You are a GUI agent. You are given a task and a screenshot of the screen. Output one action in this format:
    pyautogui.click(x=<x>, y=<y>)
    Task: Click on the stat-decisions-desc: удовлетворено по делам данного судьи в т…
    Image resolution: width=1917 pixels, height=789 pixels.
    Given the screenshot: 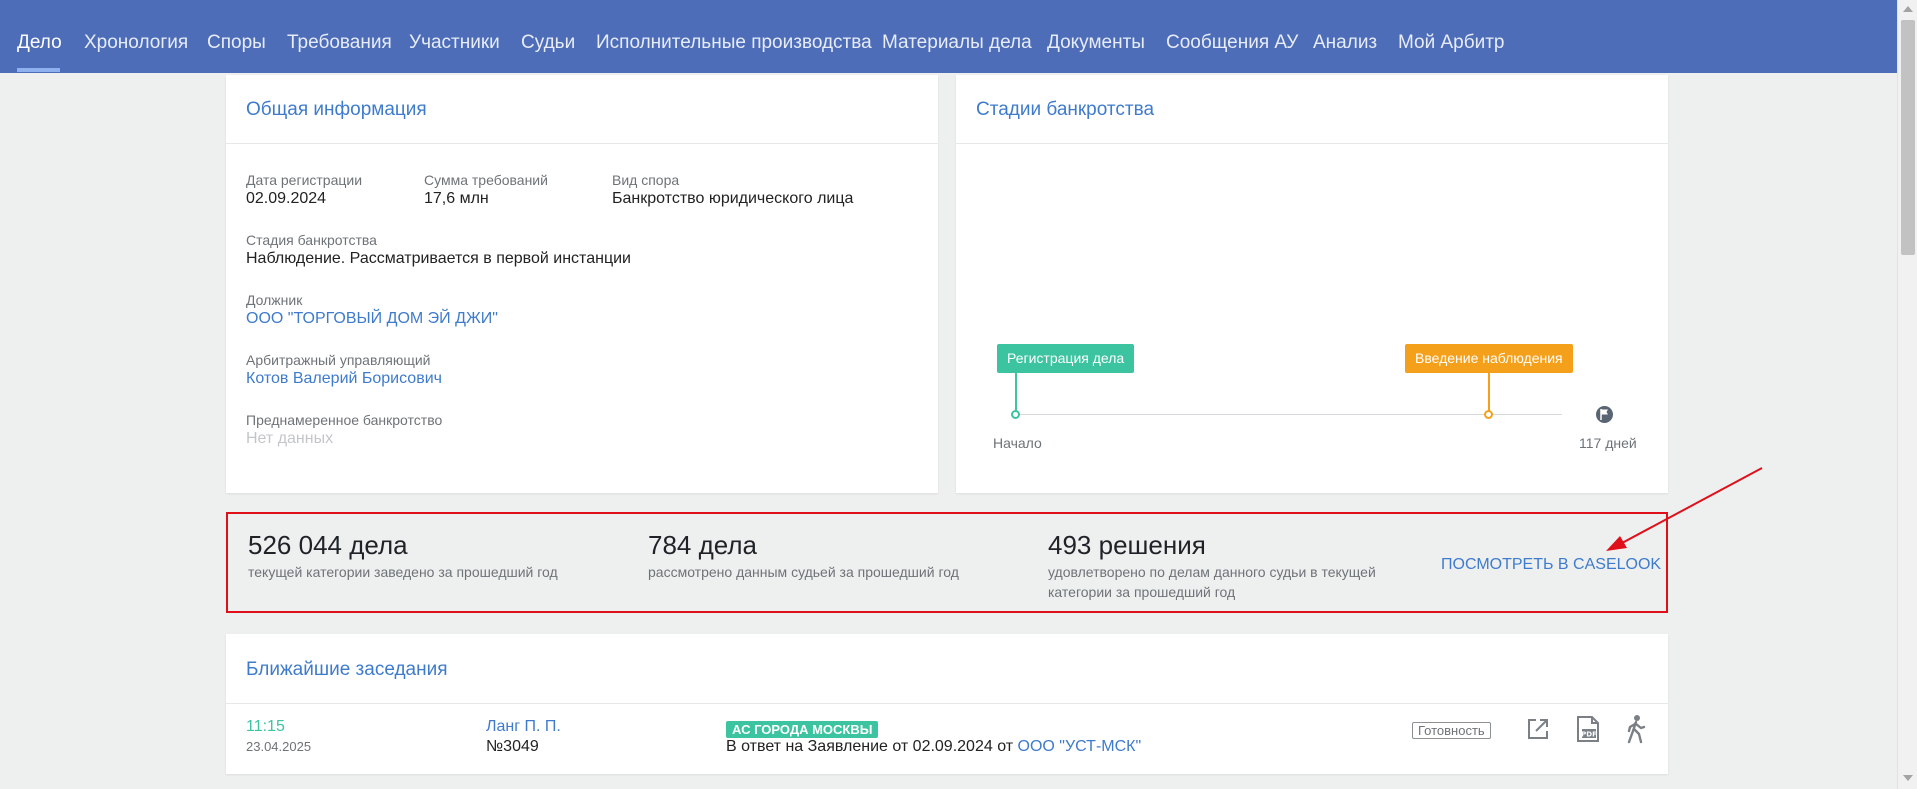 What is the action you would take?
    pyautogui.click(x=1212, y=582)
    